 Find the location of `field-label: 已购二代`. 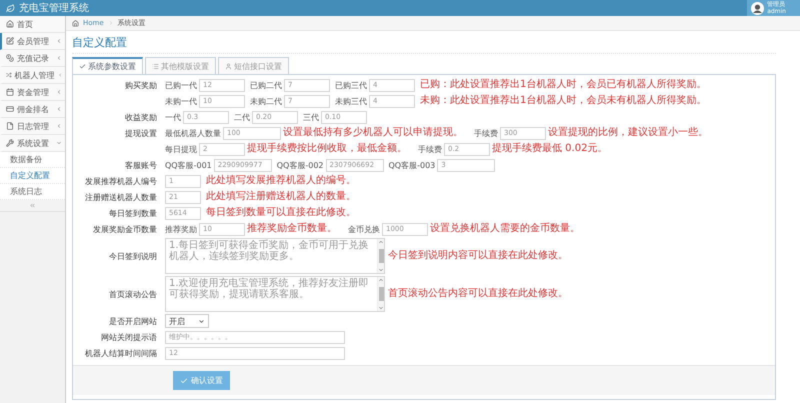

field-label: 已购二代 is located at coordinates (266, 85).